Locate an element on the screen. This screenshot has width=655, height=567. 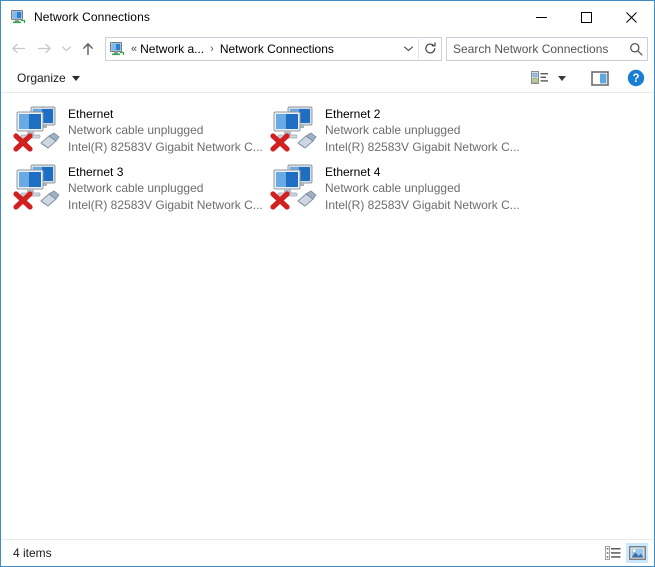
connection-name: Ethernet is located at coordinates (91, 114).